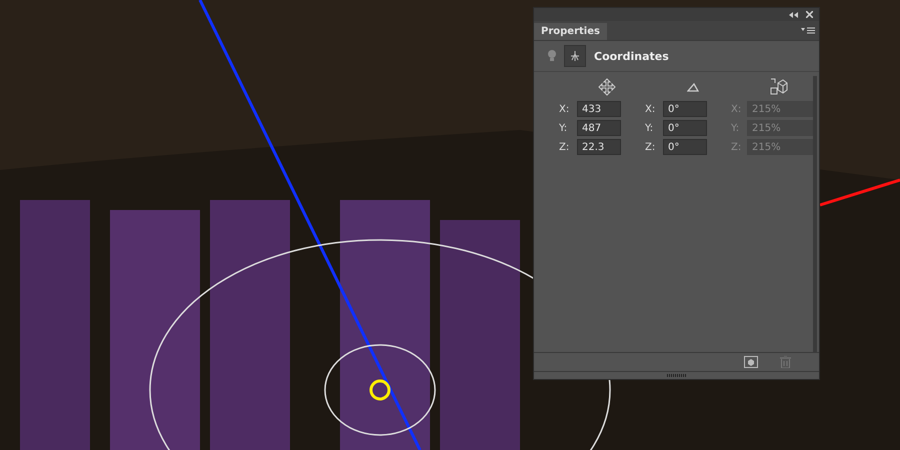 The height and width of the screenshot is (450, 900). What do you see at coordinates (676, 375) in the screenshot?
I see `resize-grip` at bounding box center [676, 375].